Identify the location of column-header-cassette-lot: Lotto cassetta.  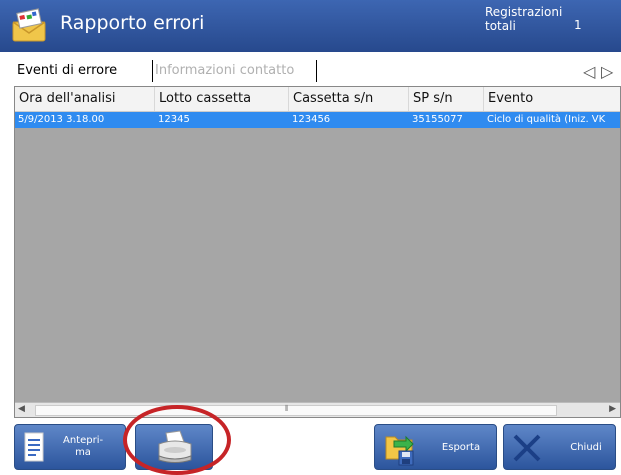
(222, 99).